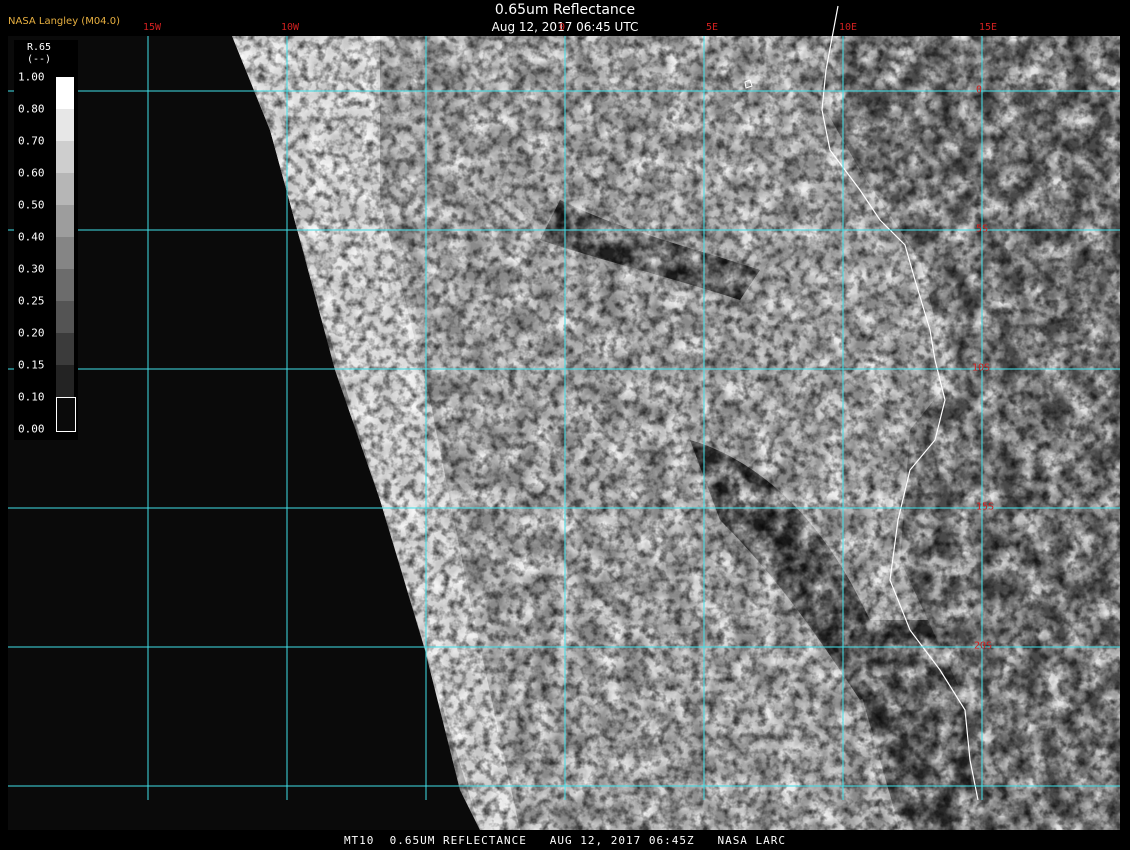  Describe the element at coordinates (565, 10) in the screenshot. I see `page-title: 0.65um Reflectance` at that location.